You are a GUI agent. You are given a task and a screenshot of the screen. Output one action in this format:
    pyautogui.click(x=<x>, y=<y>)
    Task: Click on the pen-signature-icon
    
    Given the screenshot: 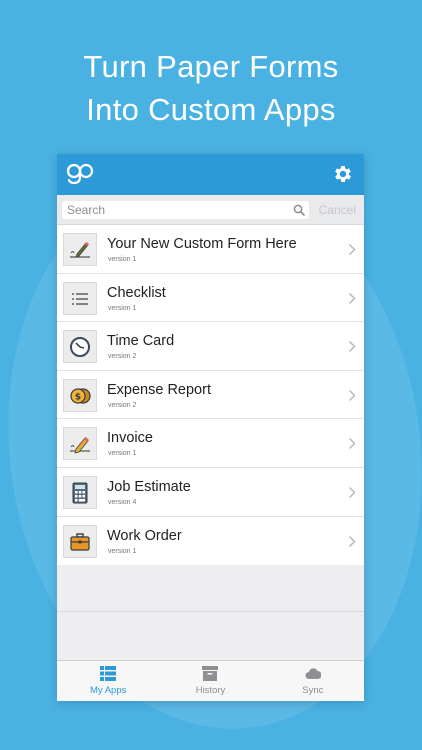 What is the action you would take?
    pyautogui.click(x=80, y=250)
    